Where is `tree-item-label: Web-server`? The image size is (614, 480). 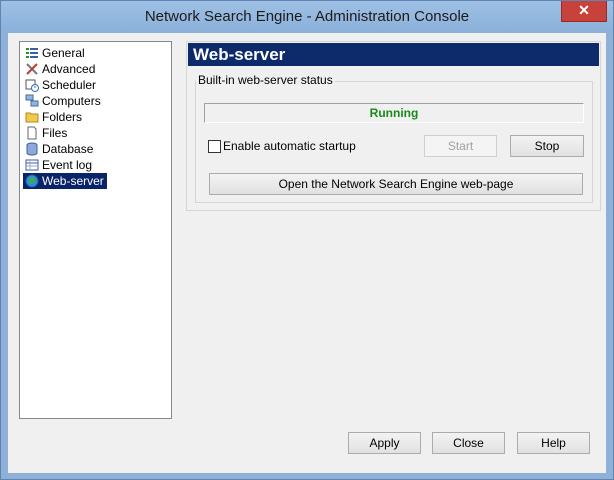
tree-item-label: Web-server is located at coordinates (73, 181).